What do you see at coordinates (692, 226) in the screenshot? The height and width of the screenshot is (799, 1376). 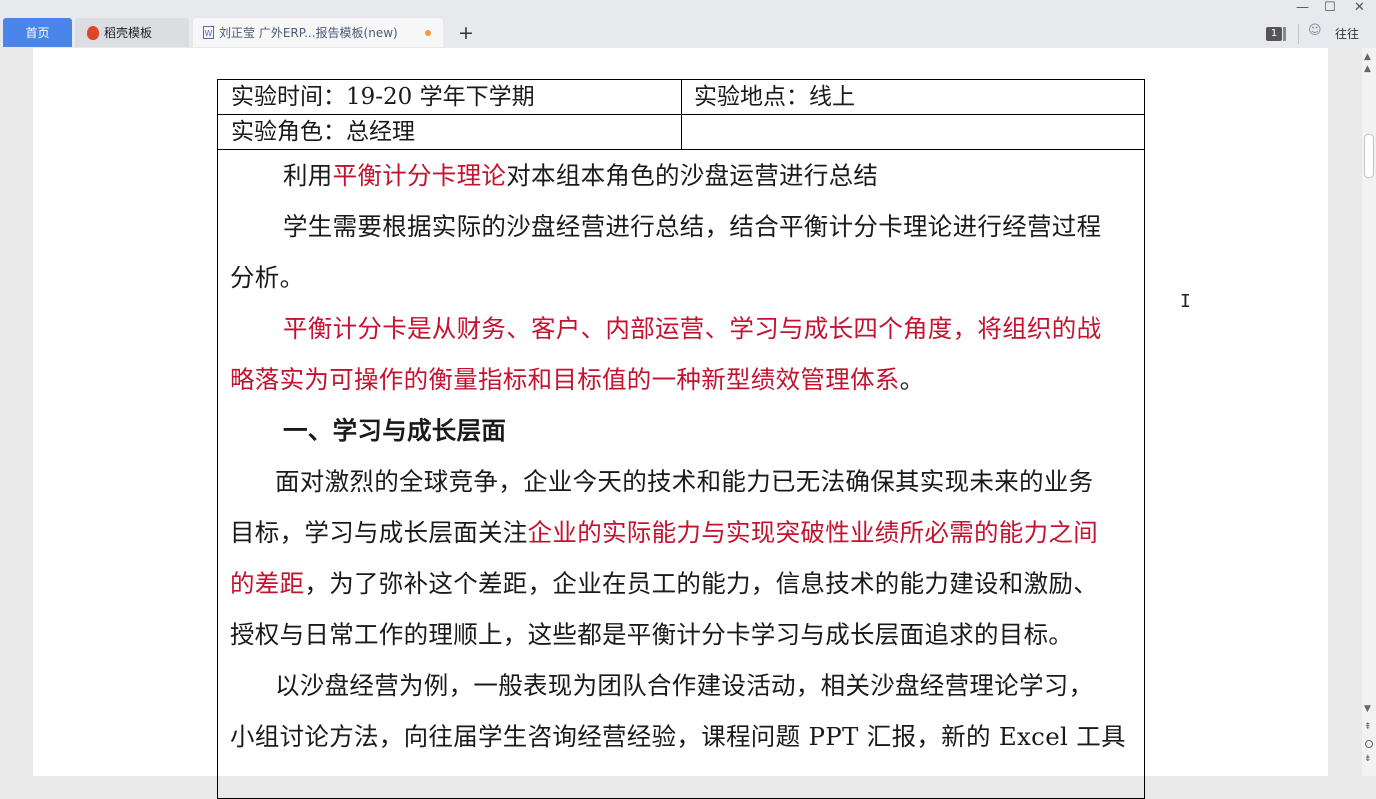 I see `paragraph-line: 学生需要根据实际的沙盘经营进行总结，结合平衡计分卡理论进行经营过程` at bounding box center [692, 226].